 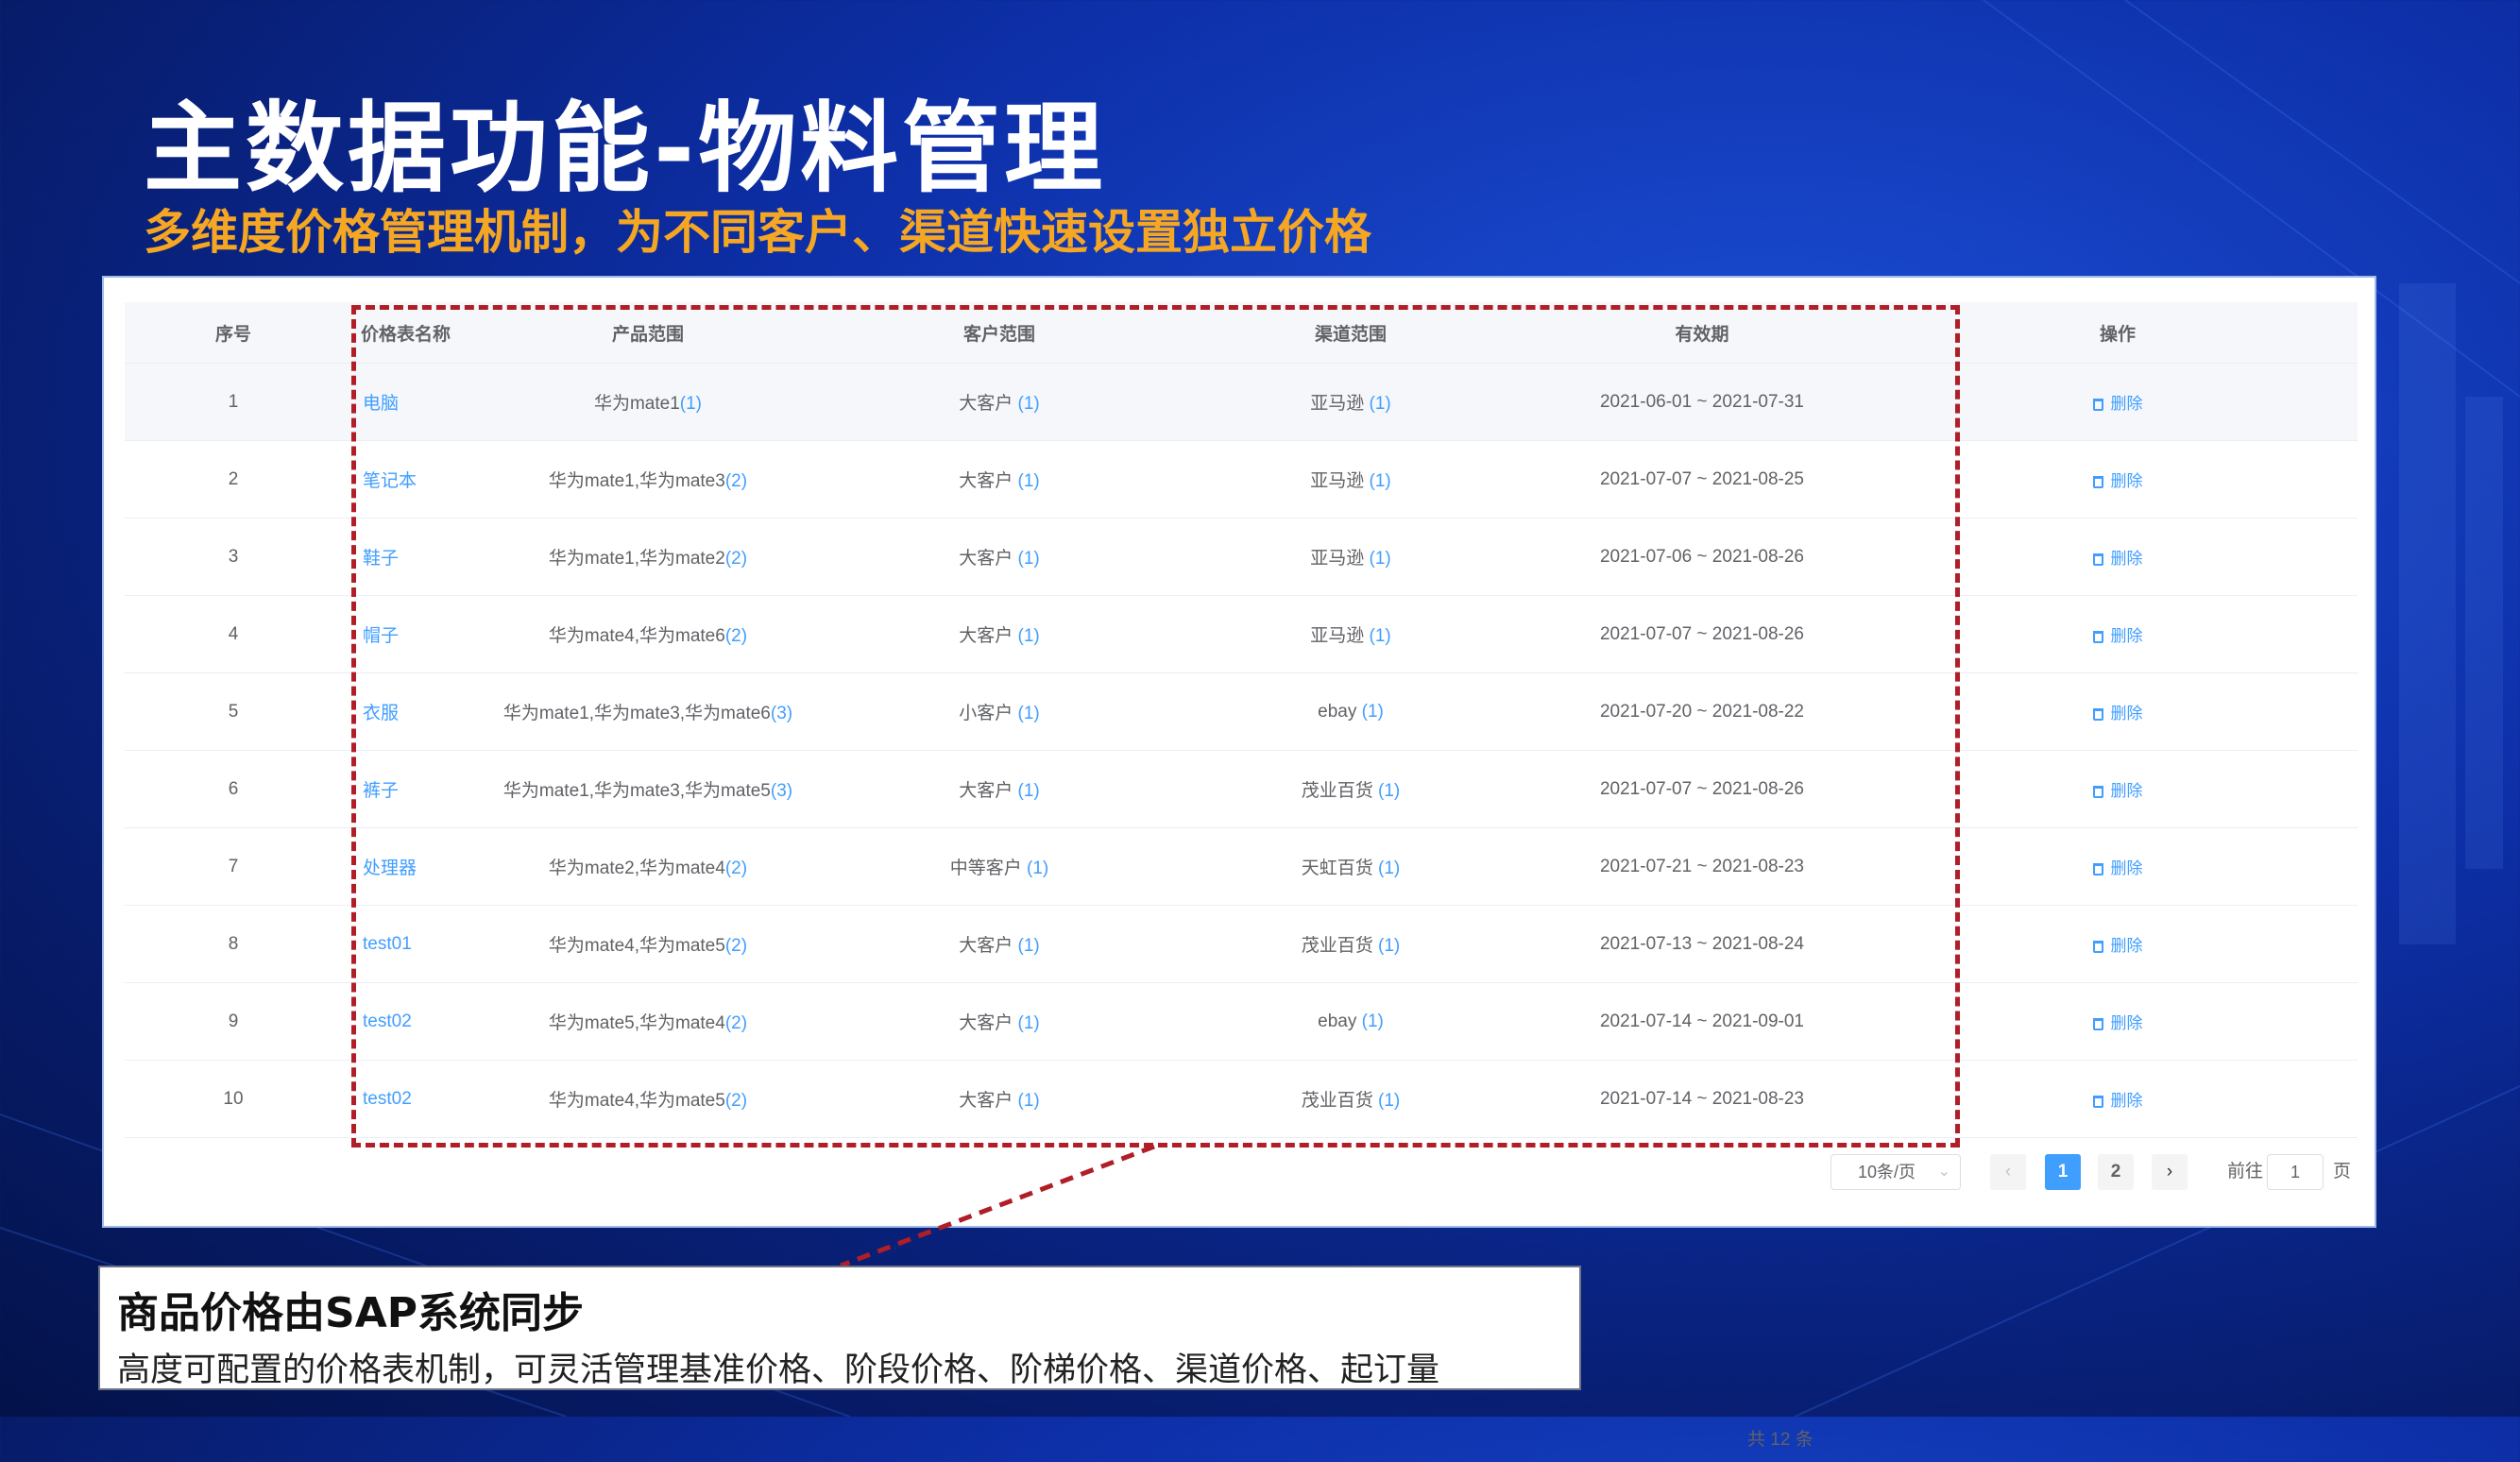 What do you see at coordinates (233, 1021) in the screenshot?
I see `cell-index: 9` at bounding box center [233, 1021].